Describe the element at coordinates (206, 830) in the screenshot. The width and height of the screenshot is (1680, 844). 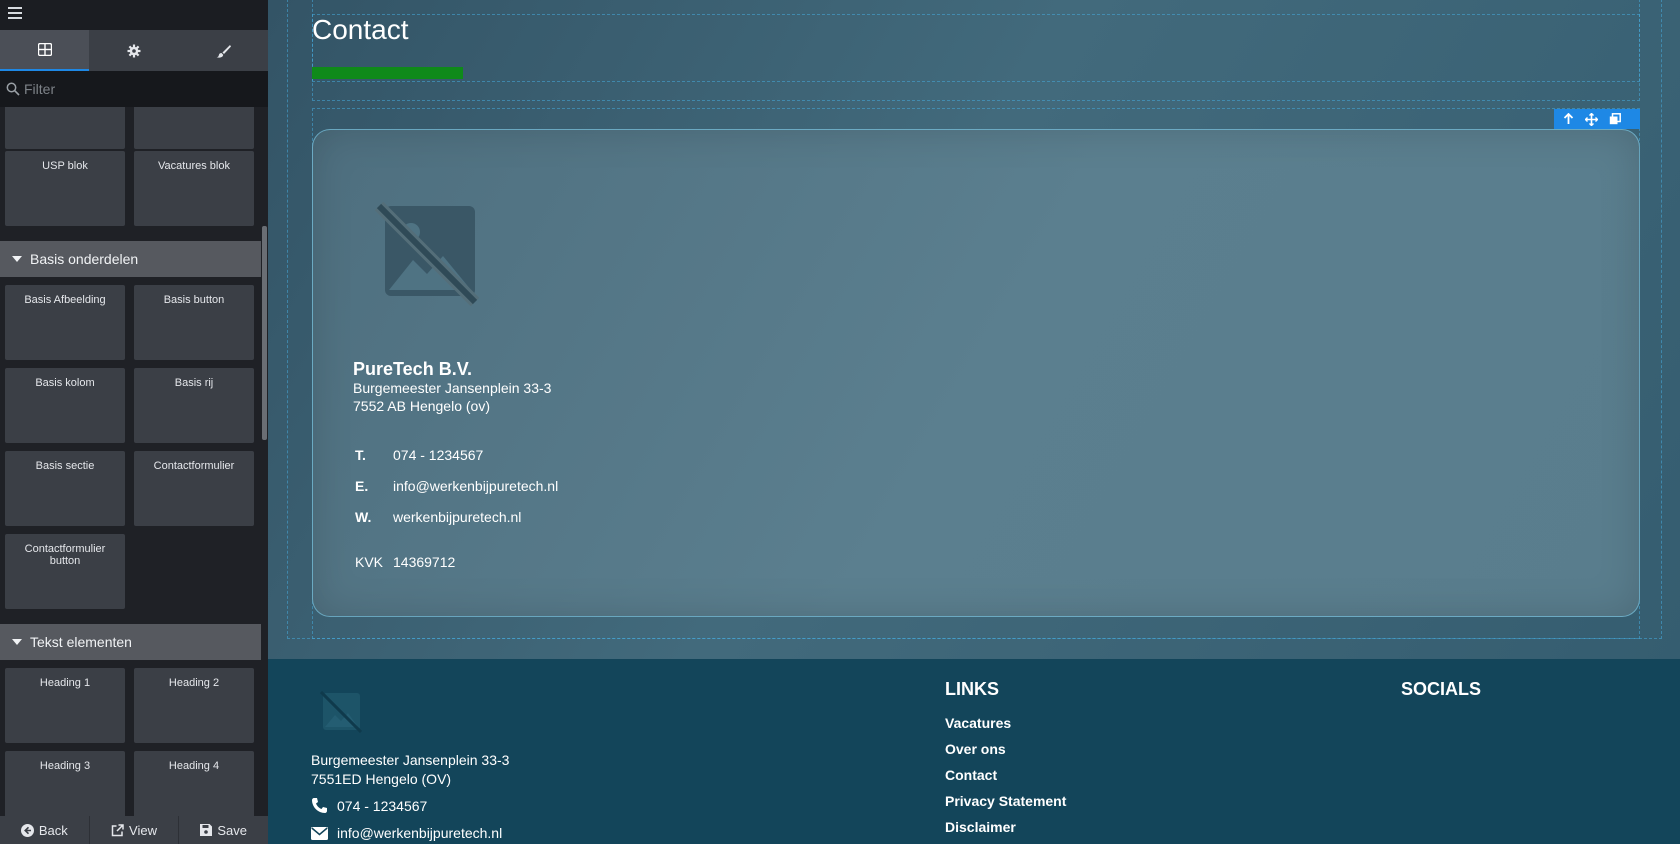
I see `floppy-disk-icon` at that location.